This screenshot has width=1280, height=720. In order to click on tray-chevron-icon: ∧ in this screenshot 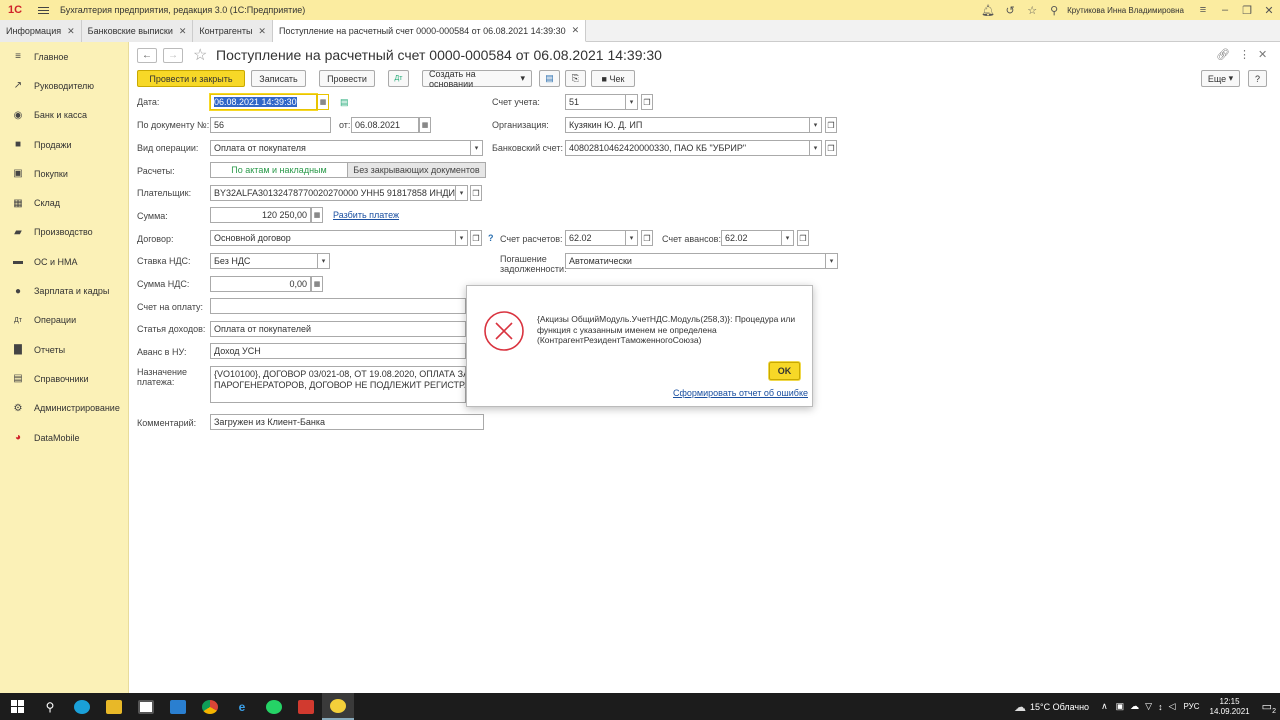, I will do `click(1104, 706)`.